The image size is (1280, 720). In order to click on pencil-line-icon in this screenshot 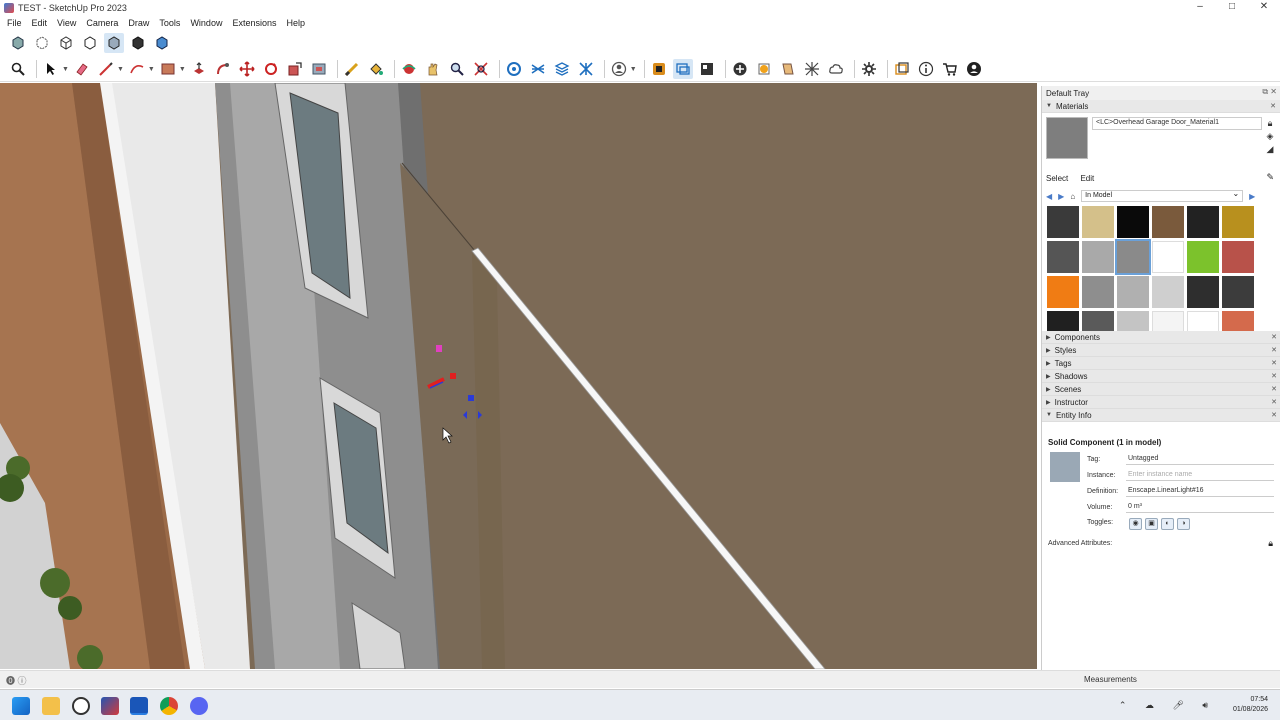, I will do `click(106, 69)`.